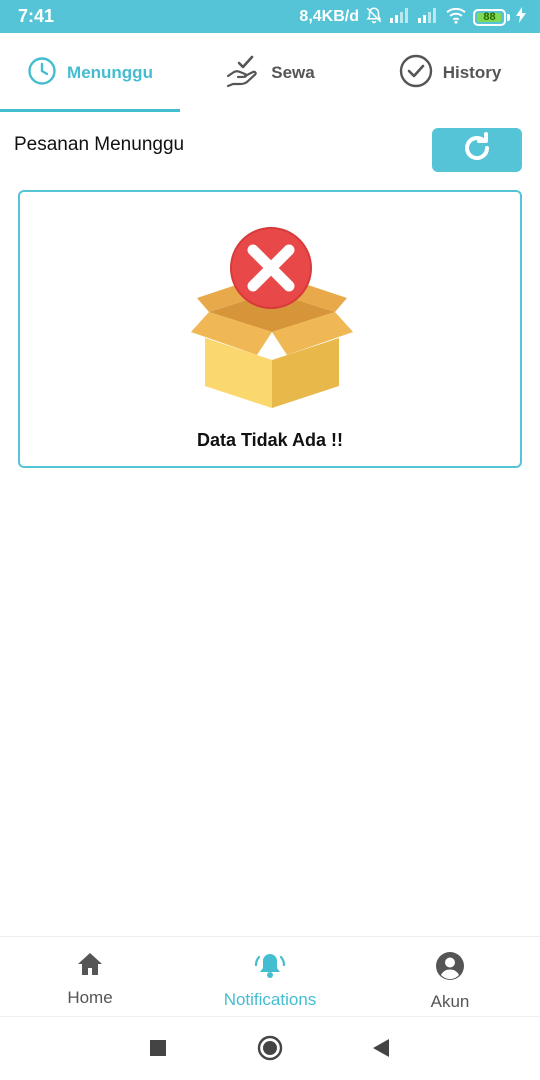 The height and width of the screenshot is (1080, 540). I want to click on nav-item-home: Home, so click(90, 977).